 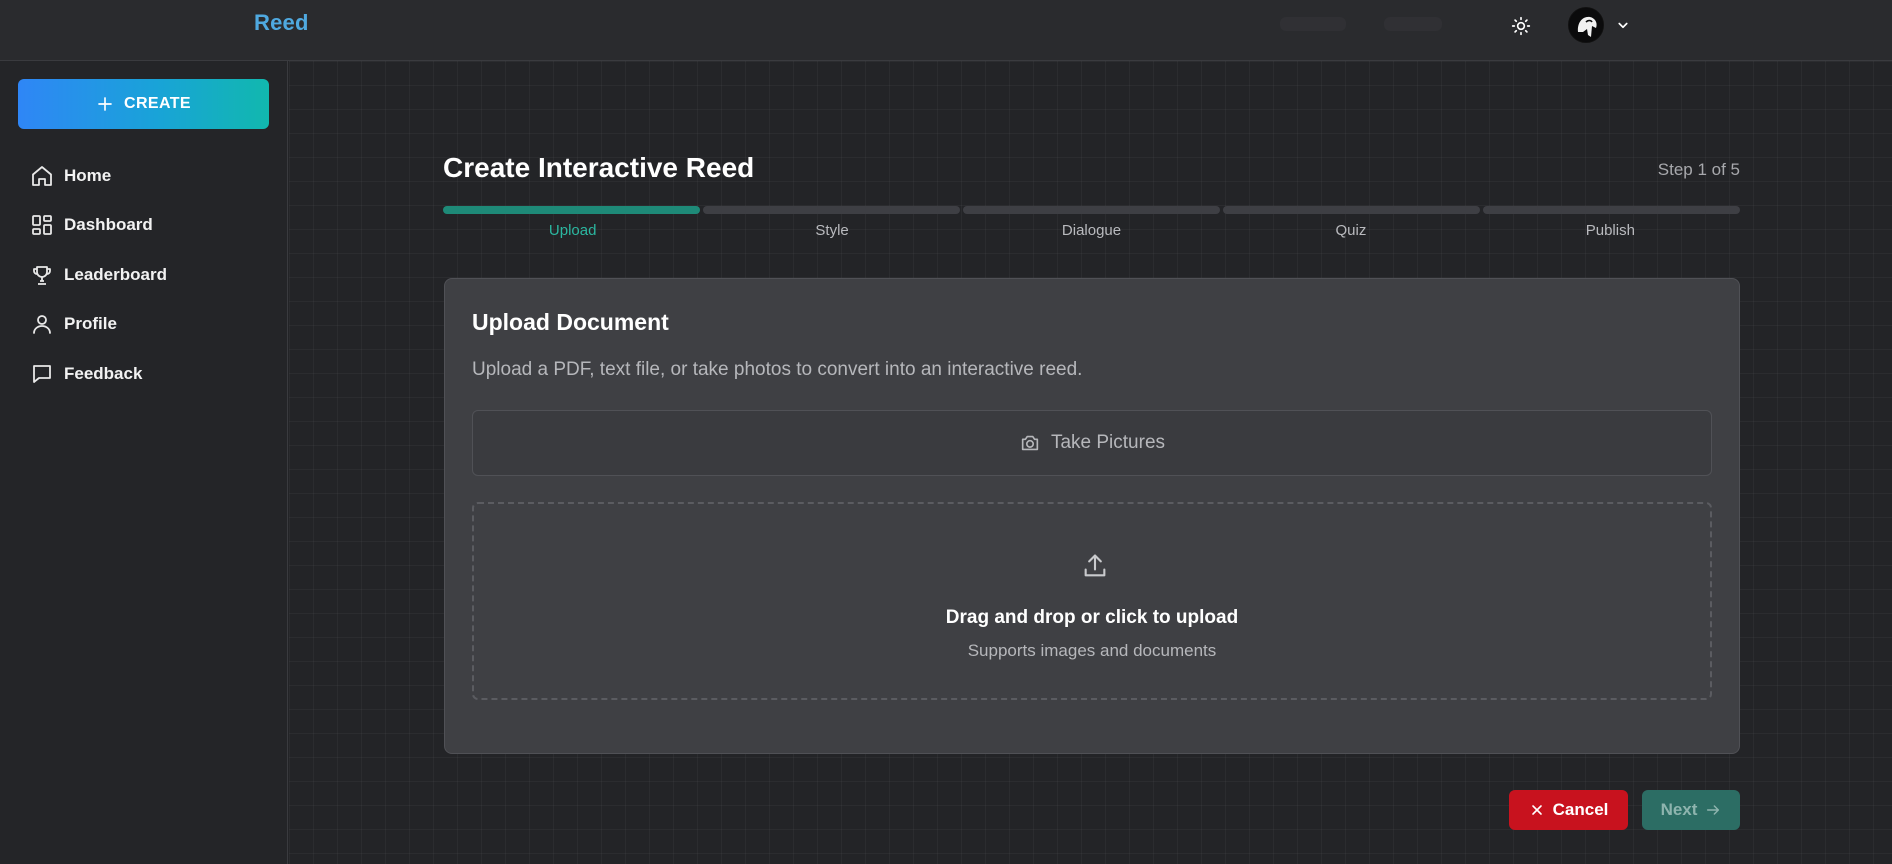 I want to click on page-title: Create Interactive Reed, so click(x=599, y=167).